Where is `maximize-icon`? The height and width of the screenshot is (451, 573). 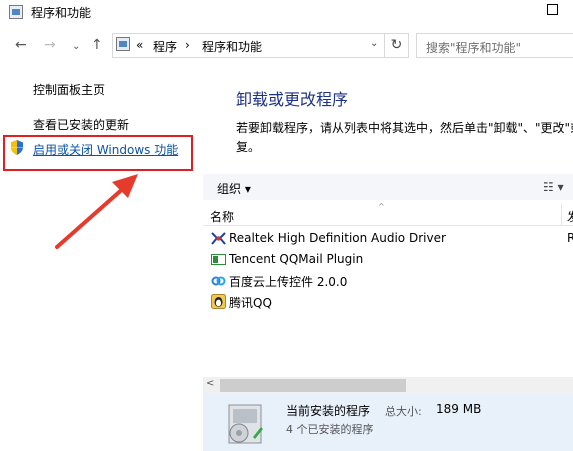 maximize-icon is located at coordinates (552, 9).